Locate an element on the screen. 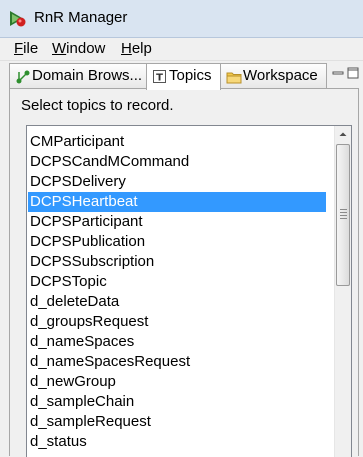 This screenshot has height=457, width=363. svg-text: T is located at coordinates (159, 78).